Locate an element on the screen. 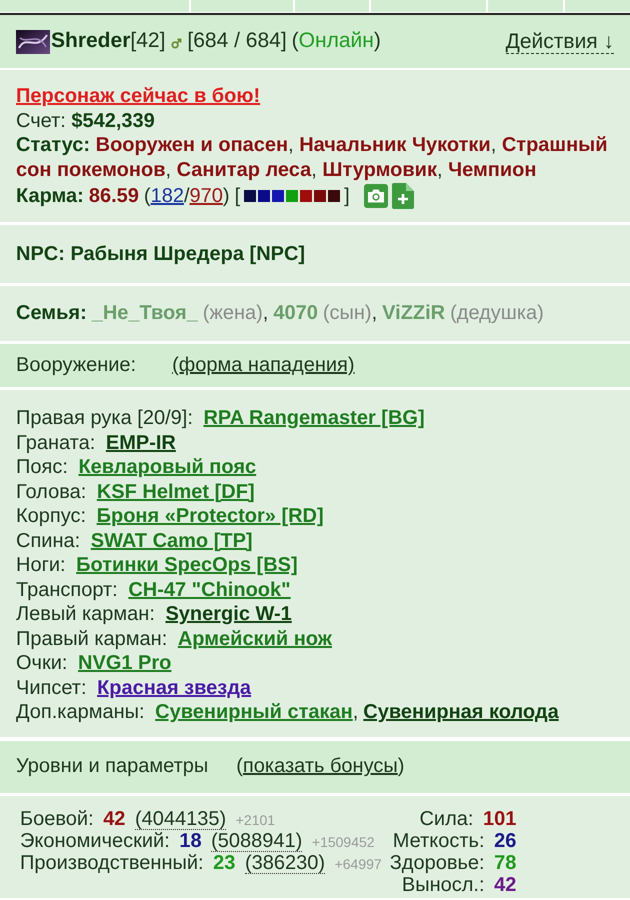 The width and height of the screenshot is (630, 900). family-member-link: _Не_Твоя_ is located at coordinates (145, 313).